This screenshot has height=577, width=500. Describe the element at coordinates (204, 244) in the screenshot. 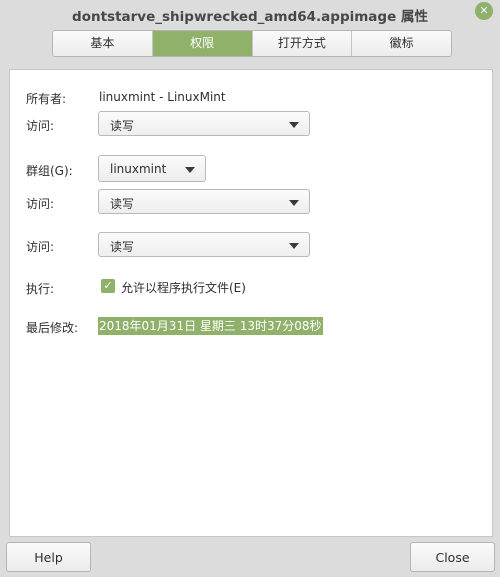

I see `other-access-select: 读写` at that location.